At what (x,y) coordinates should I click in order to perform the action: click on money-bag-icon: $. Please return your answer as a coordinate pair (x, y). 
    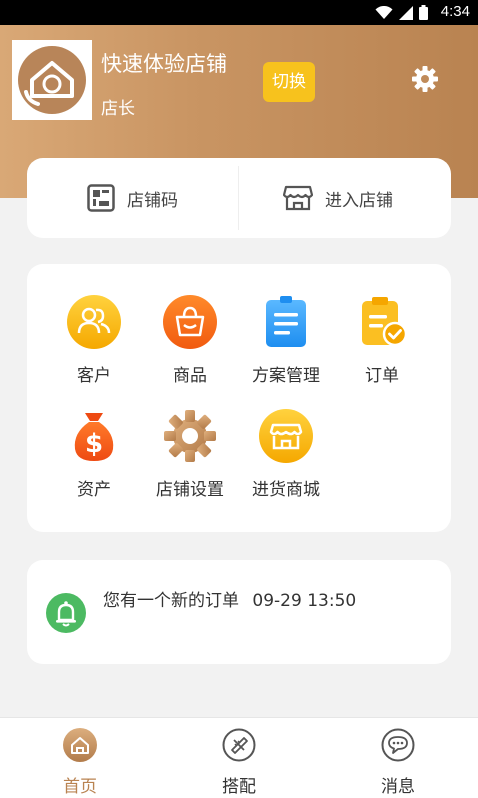
    Looking at the image, I should click on (94, 437).